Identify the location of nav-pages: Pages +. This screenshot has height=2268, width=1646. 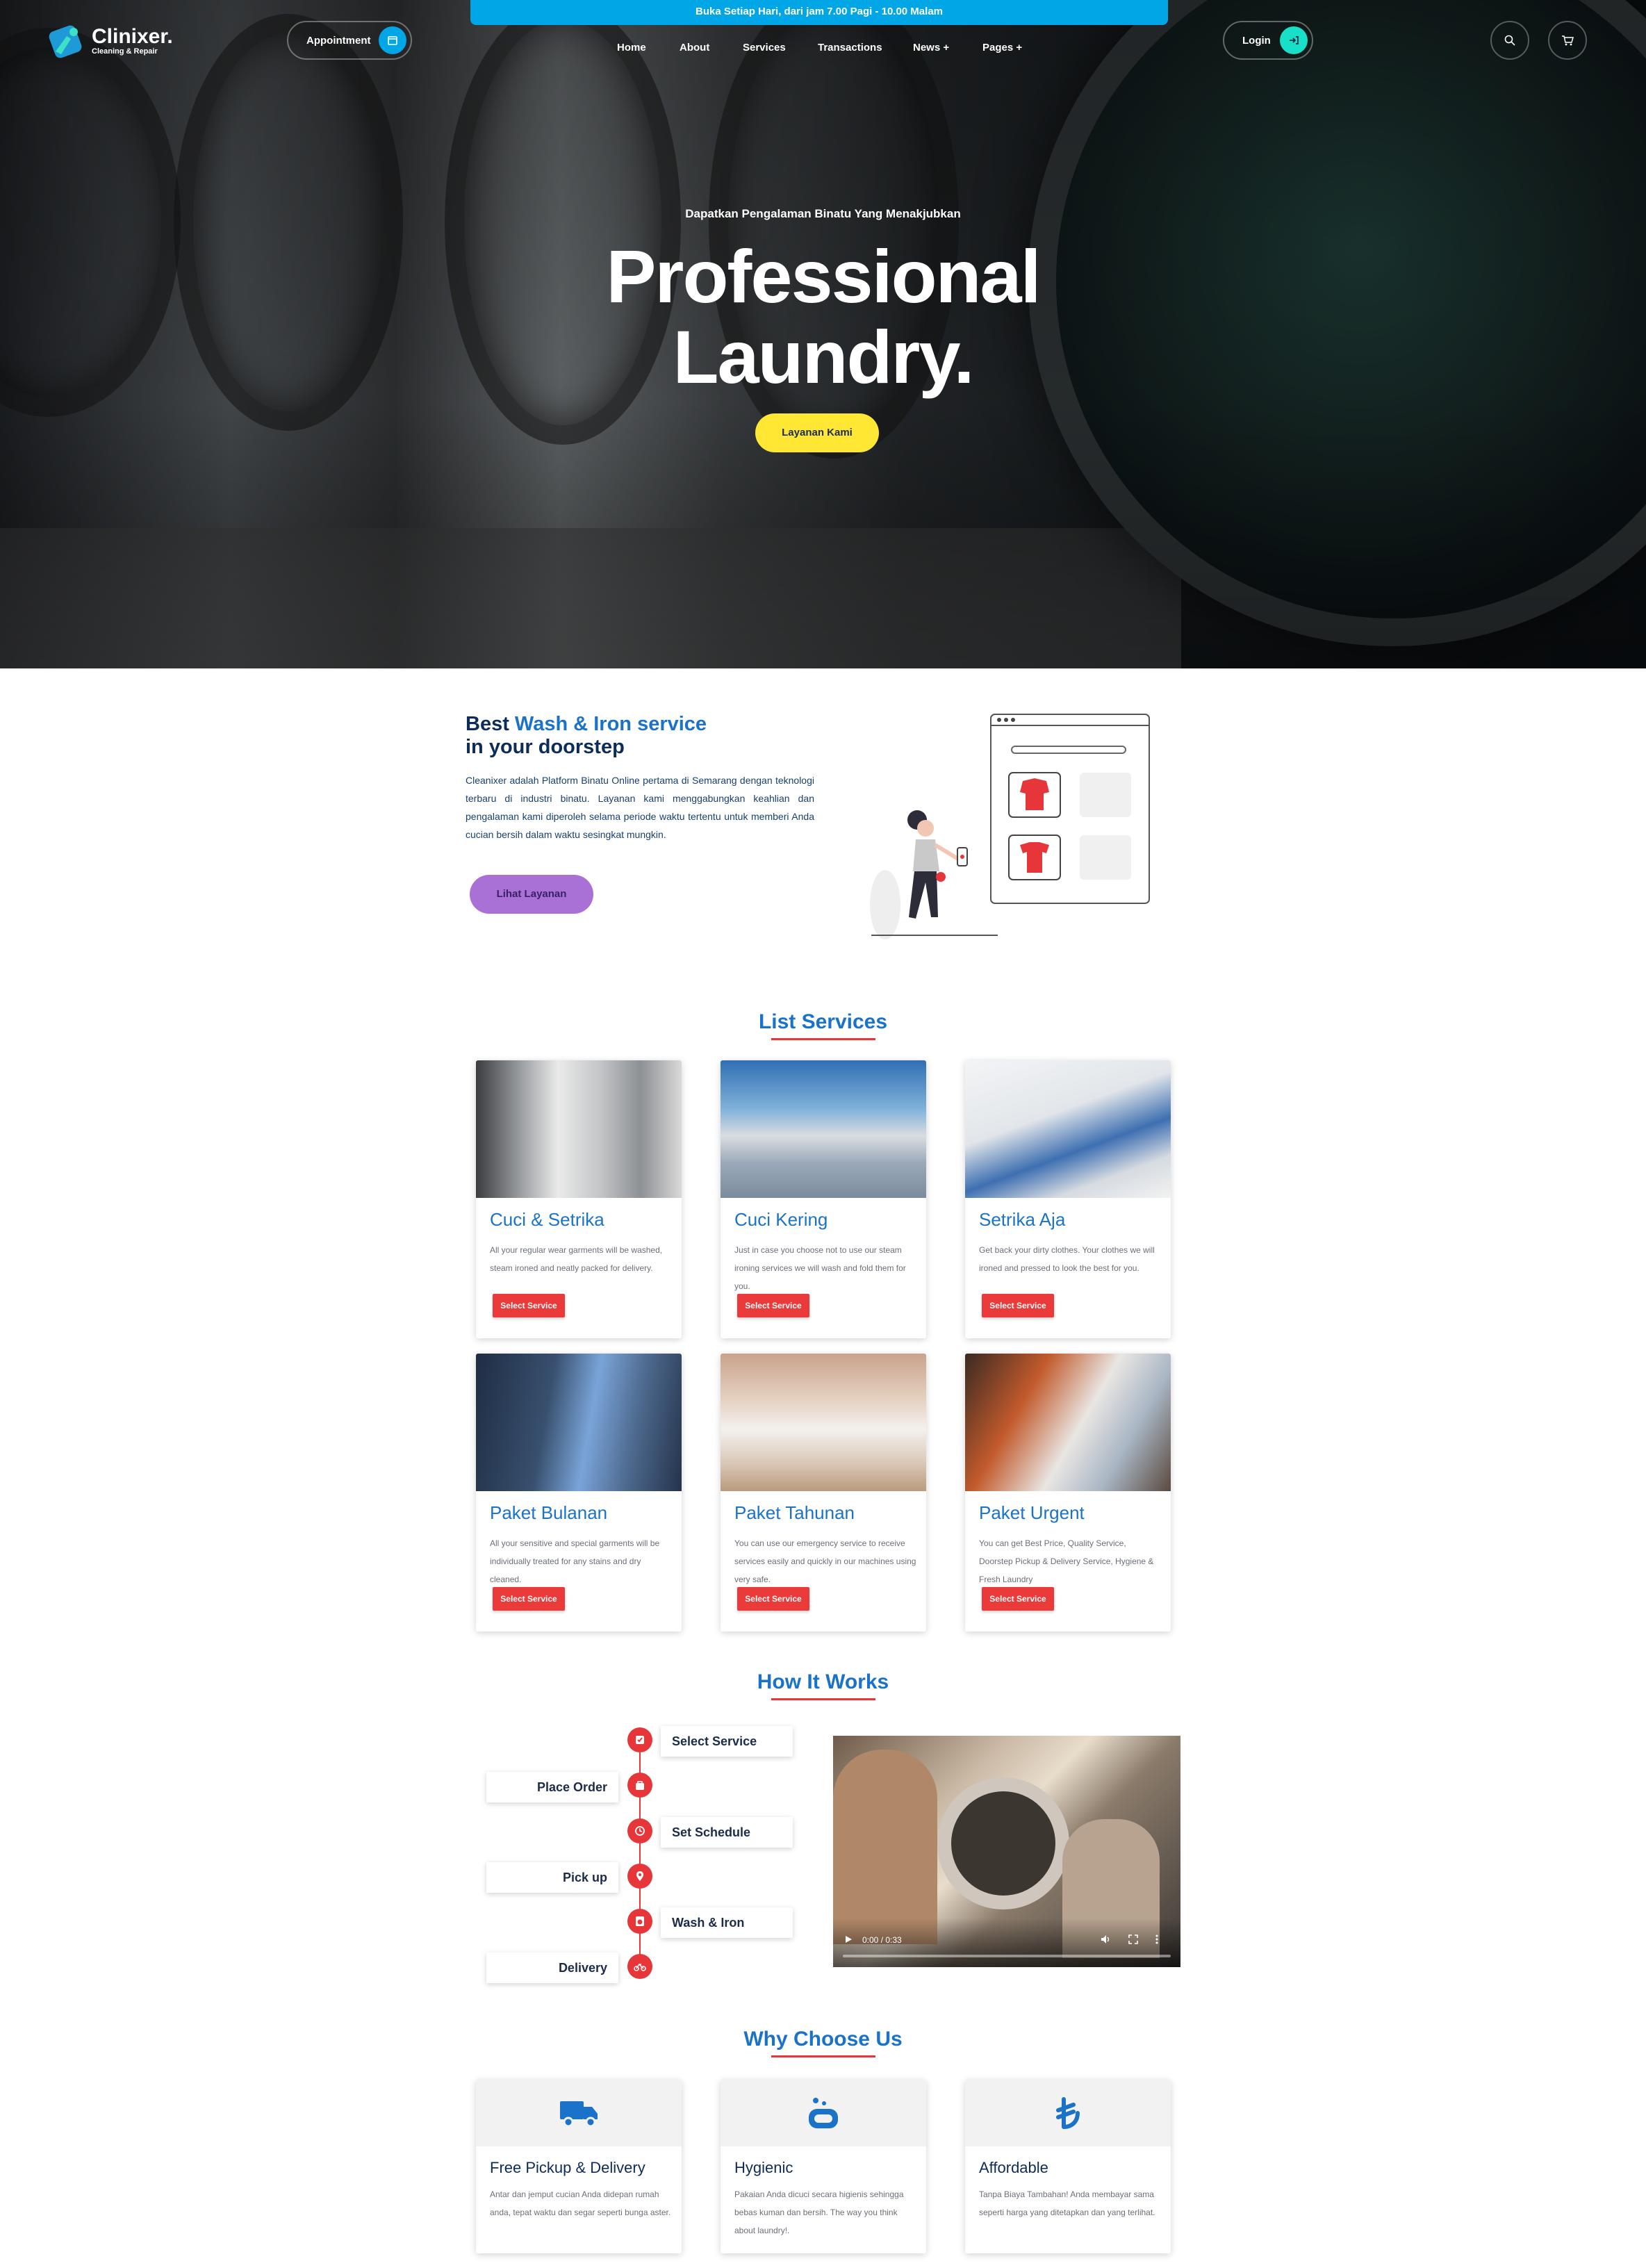
(1002, 48).